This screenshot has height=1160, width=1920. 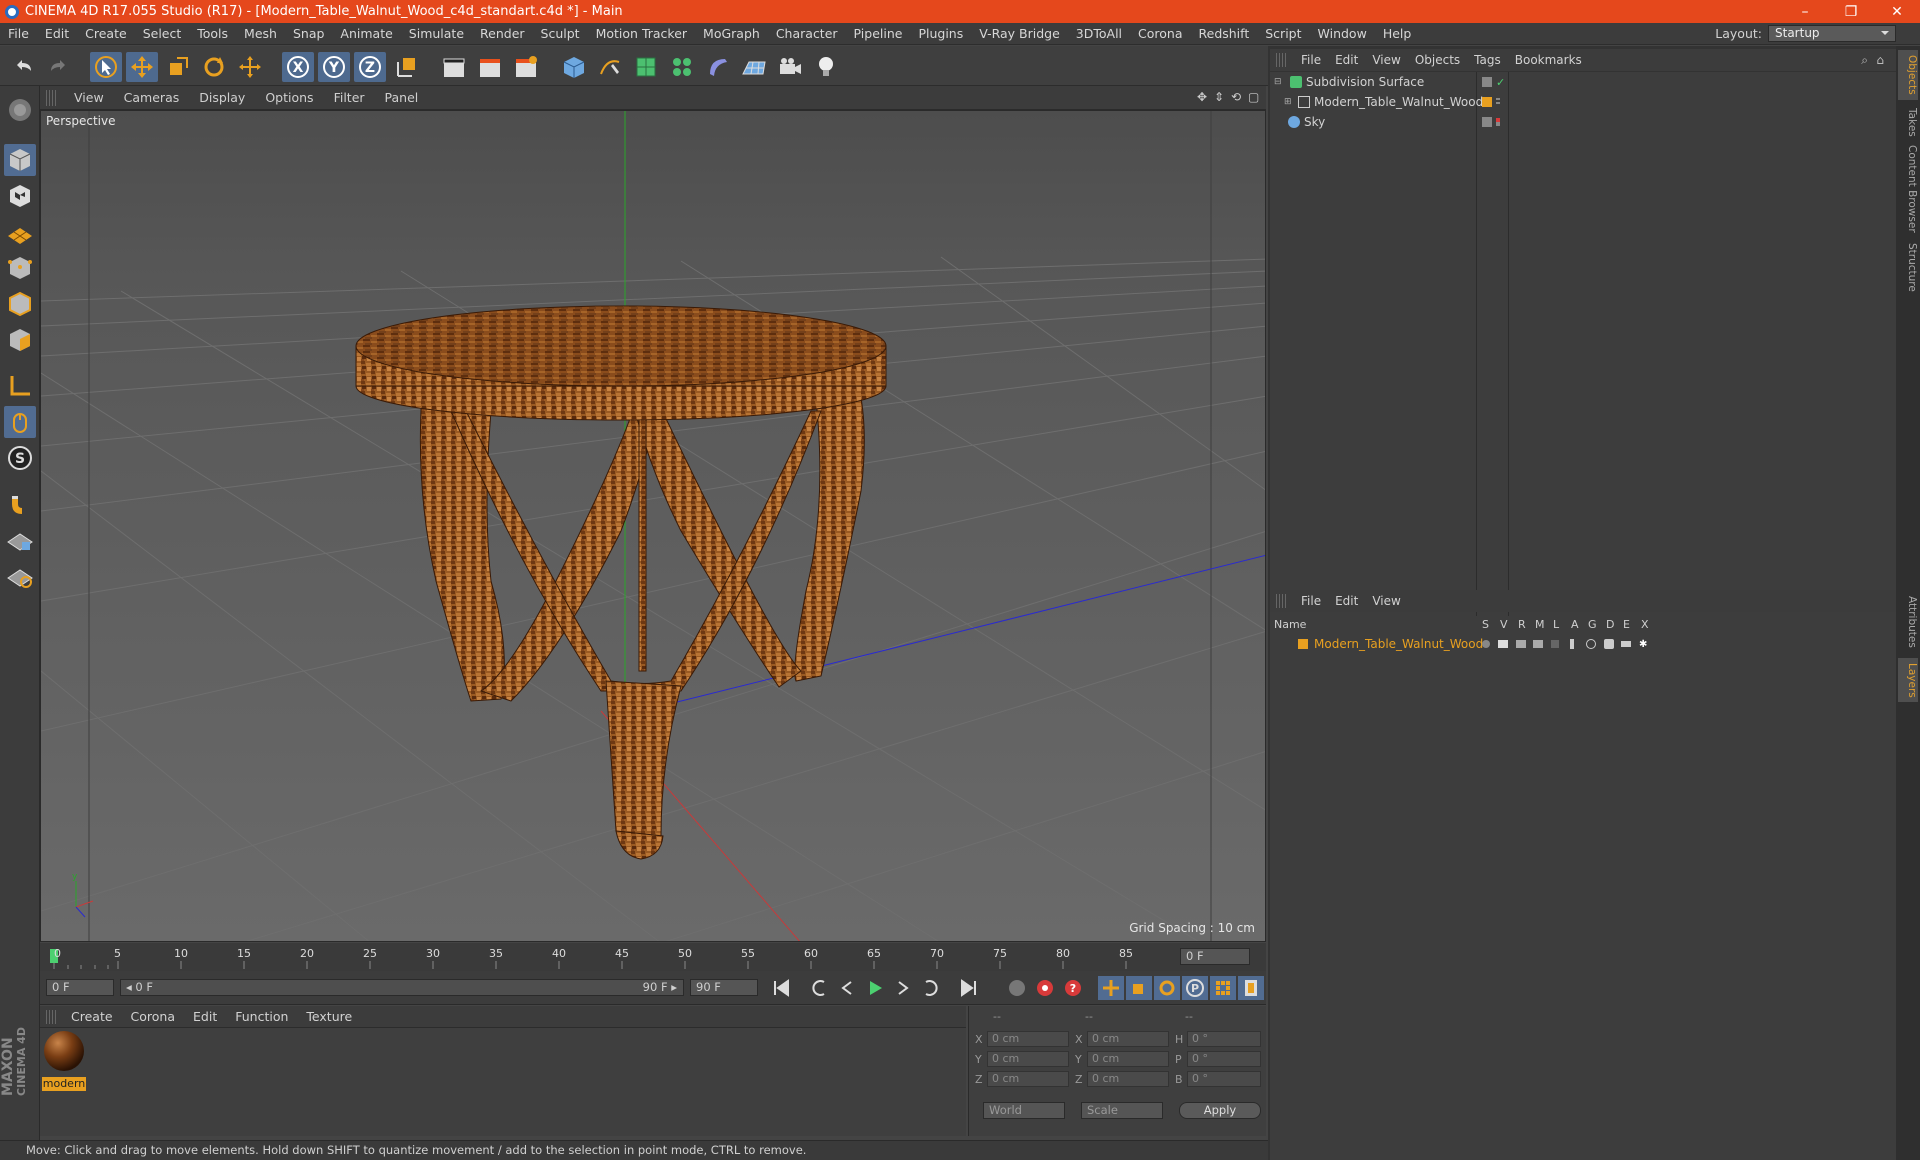 What do you see at coordinates (1019, 33) in the screenshot?
I see `menu-vray-bridge: V-Ray Bridge` at bounding box center [1019, 33].